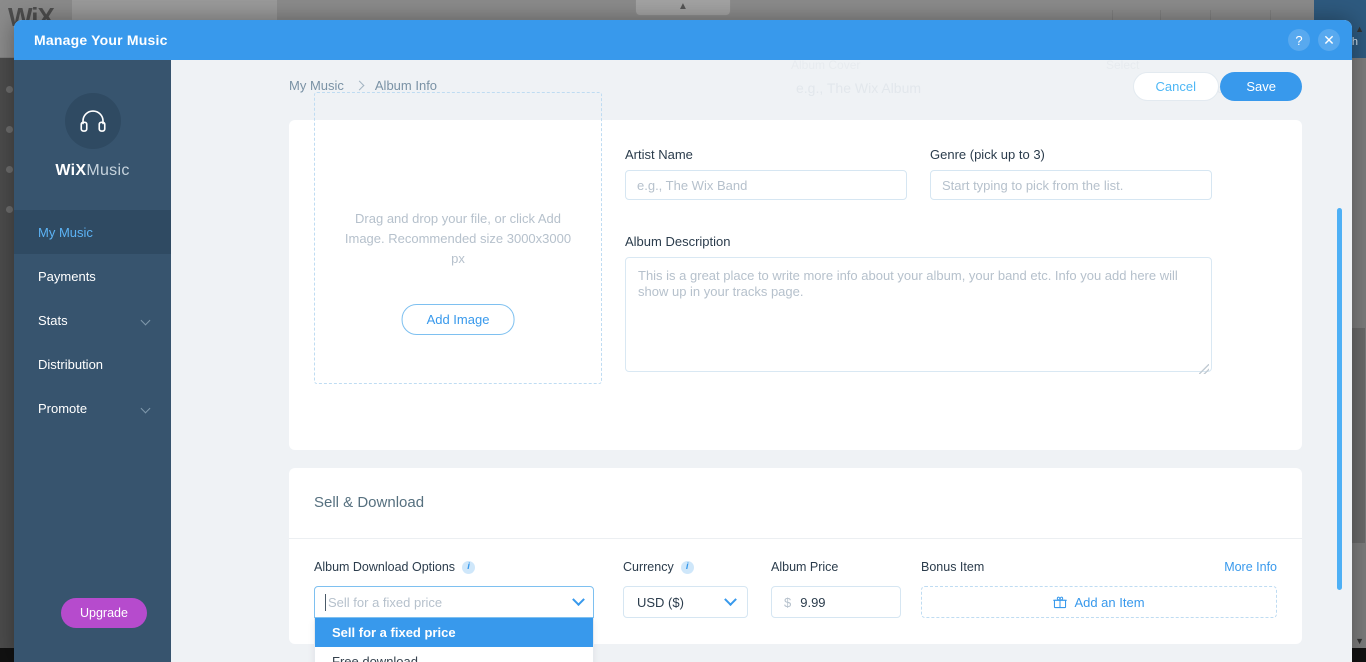 Image resolution: width=1366 pixels, height=662 pixels. I want to click on album-description-label: Album Description, so click(678, 241).